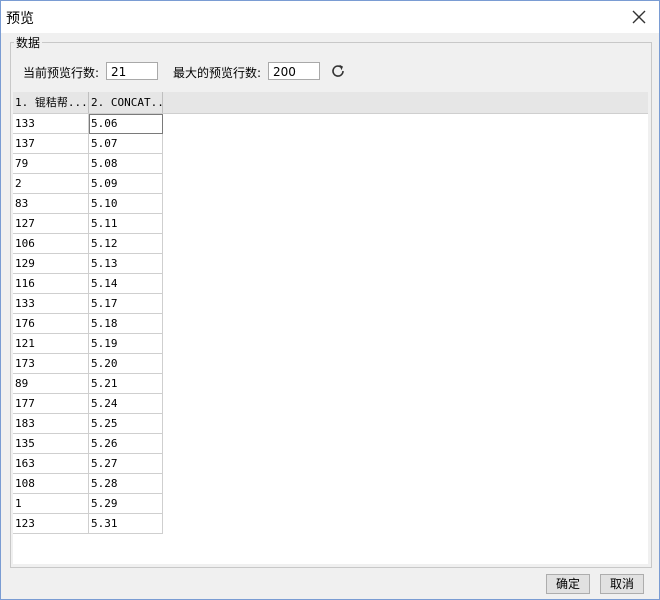 Image resolution: width=660 pixels, height=600 pixels. Describe the element at coordinates (126, 524) in the screenshot. I see `table-cell: 5.31` at that location.